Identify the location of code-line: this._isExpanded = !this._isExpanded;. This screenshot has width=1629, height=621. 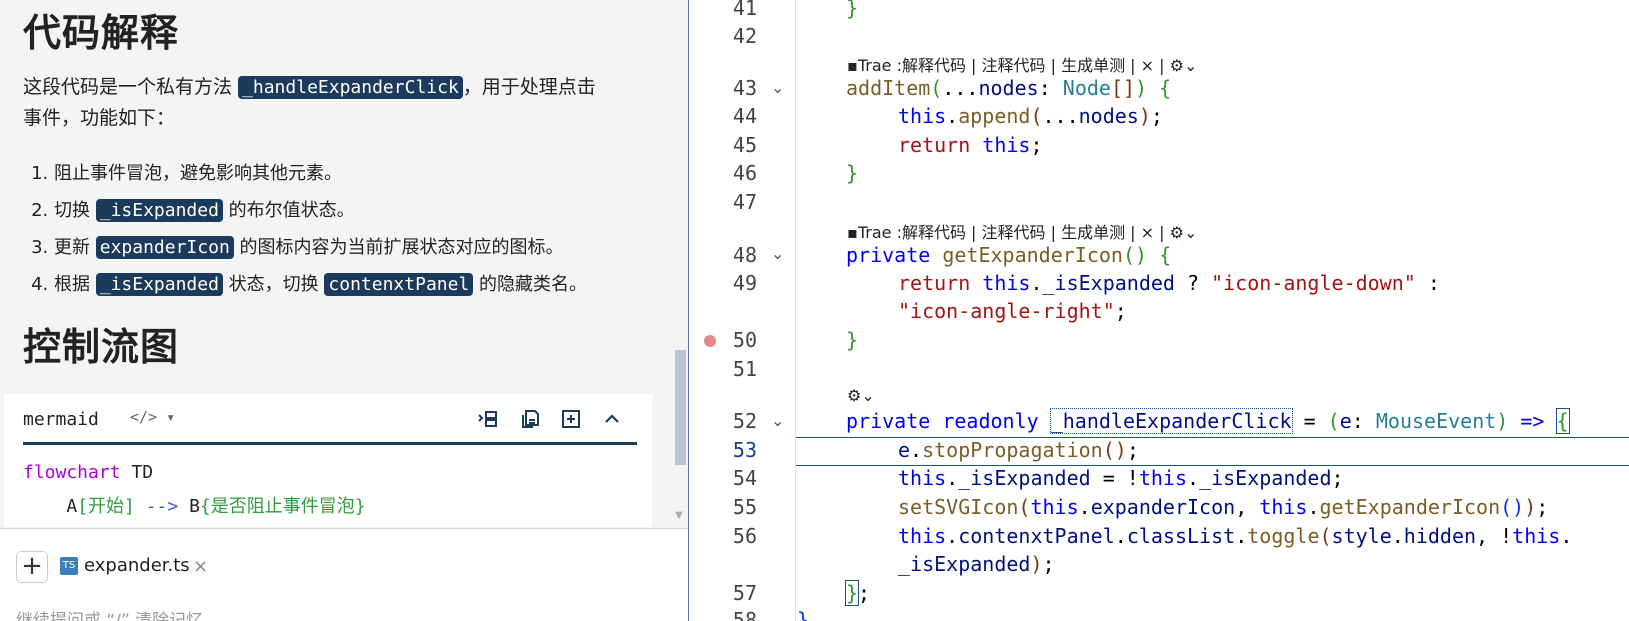
(1121, 478).